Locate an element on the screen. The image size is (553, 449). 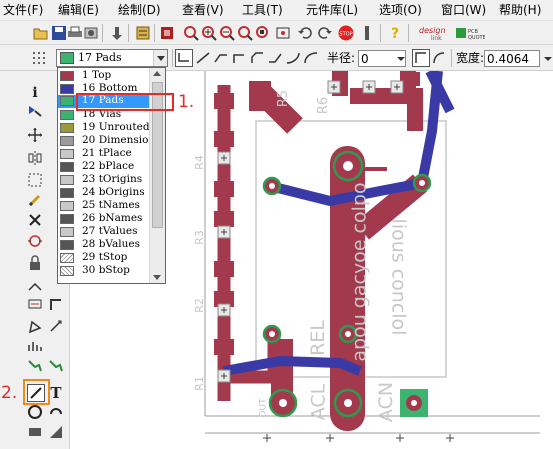
menu-draw: 绘制(D) is located at coordinates (139, 10).